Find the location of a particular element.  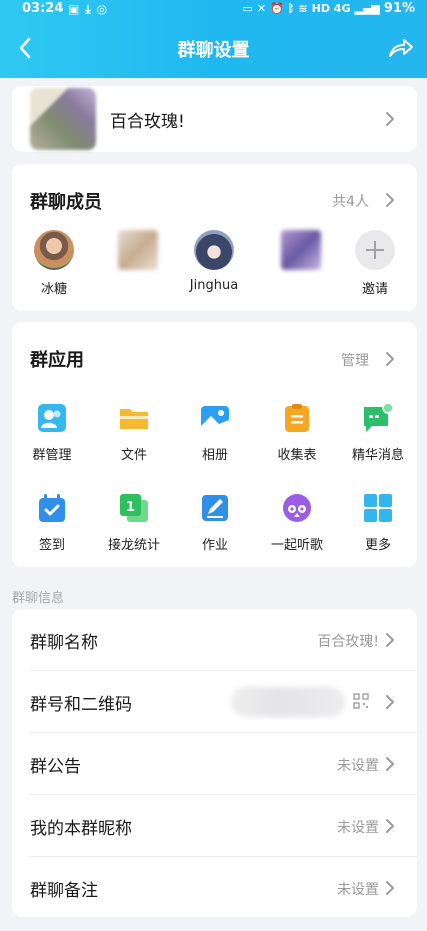

apps-manage-link: 管理 is located at coordinates (355, 360).